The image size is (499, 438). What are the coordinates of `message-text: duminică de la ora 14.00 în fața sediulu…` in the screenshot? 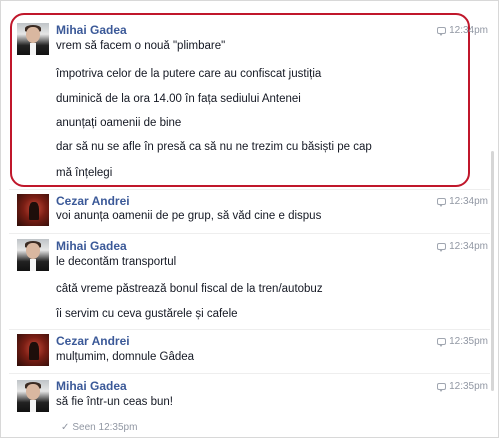 It's located at (178, 99).